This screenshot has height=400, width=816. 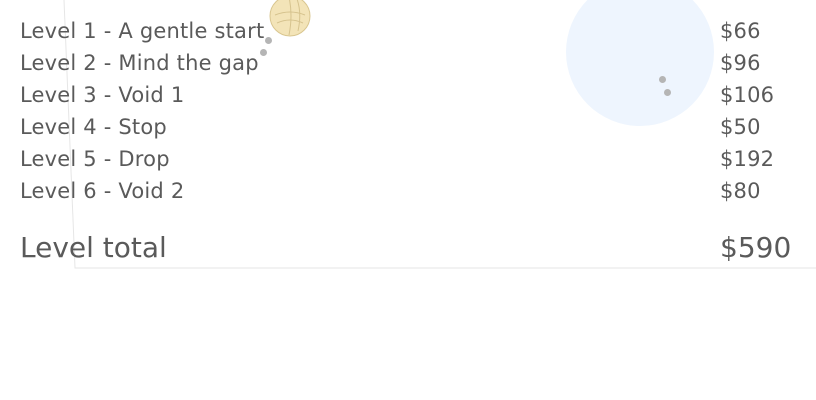 What do you see at coordinates (740, 31) in the screenshot?
I see `level-score: $66` at bounding box center [740, 31].